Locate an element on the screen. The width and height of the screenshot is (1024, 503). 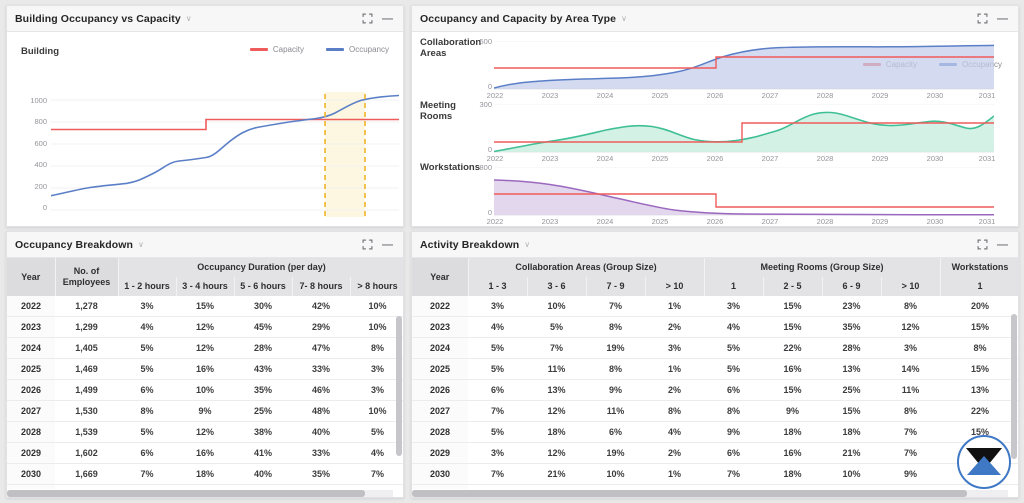
col-group-header-occupancy-duration: Occupancy Duration (per day) is located at coordinates (260, 267).